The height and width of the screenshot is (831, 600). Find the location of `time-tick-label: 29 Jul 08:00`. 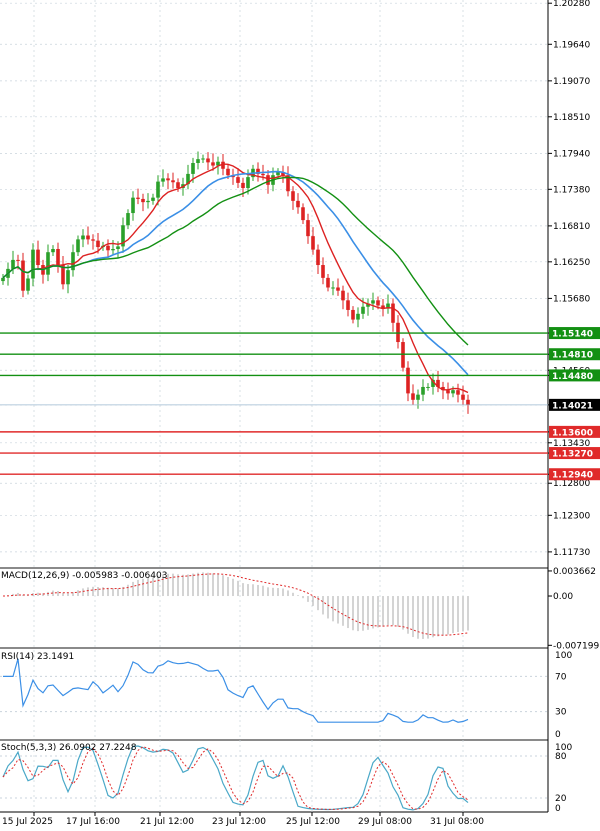

time-tick-label: 29 Jul 08:00 is located at coordinates (385, 822).